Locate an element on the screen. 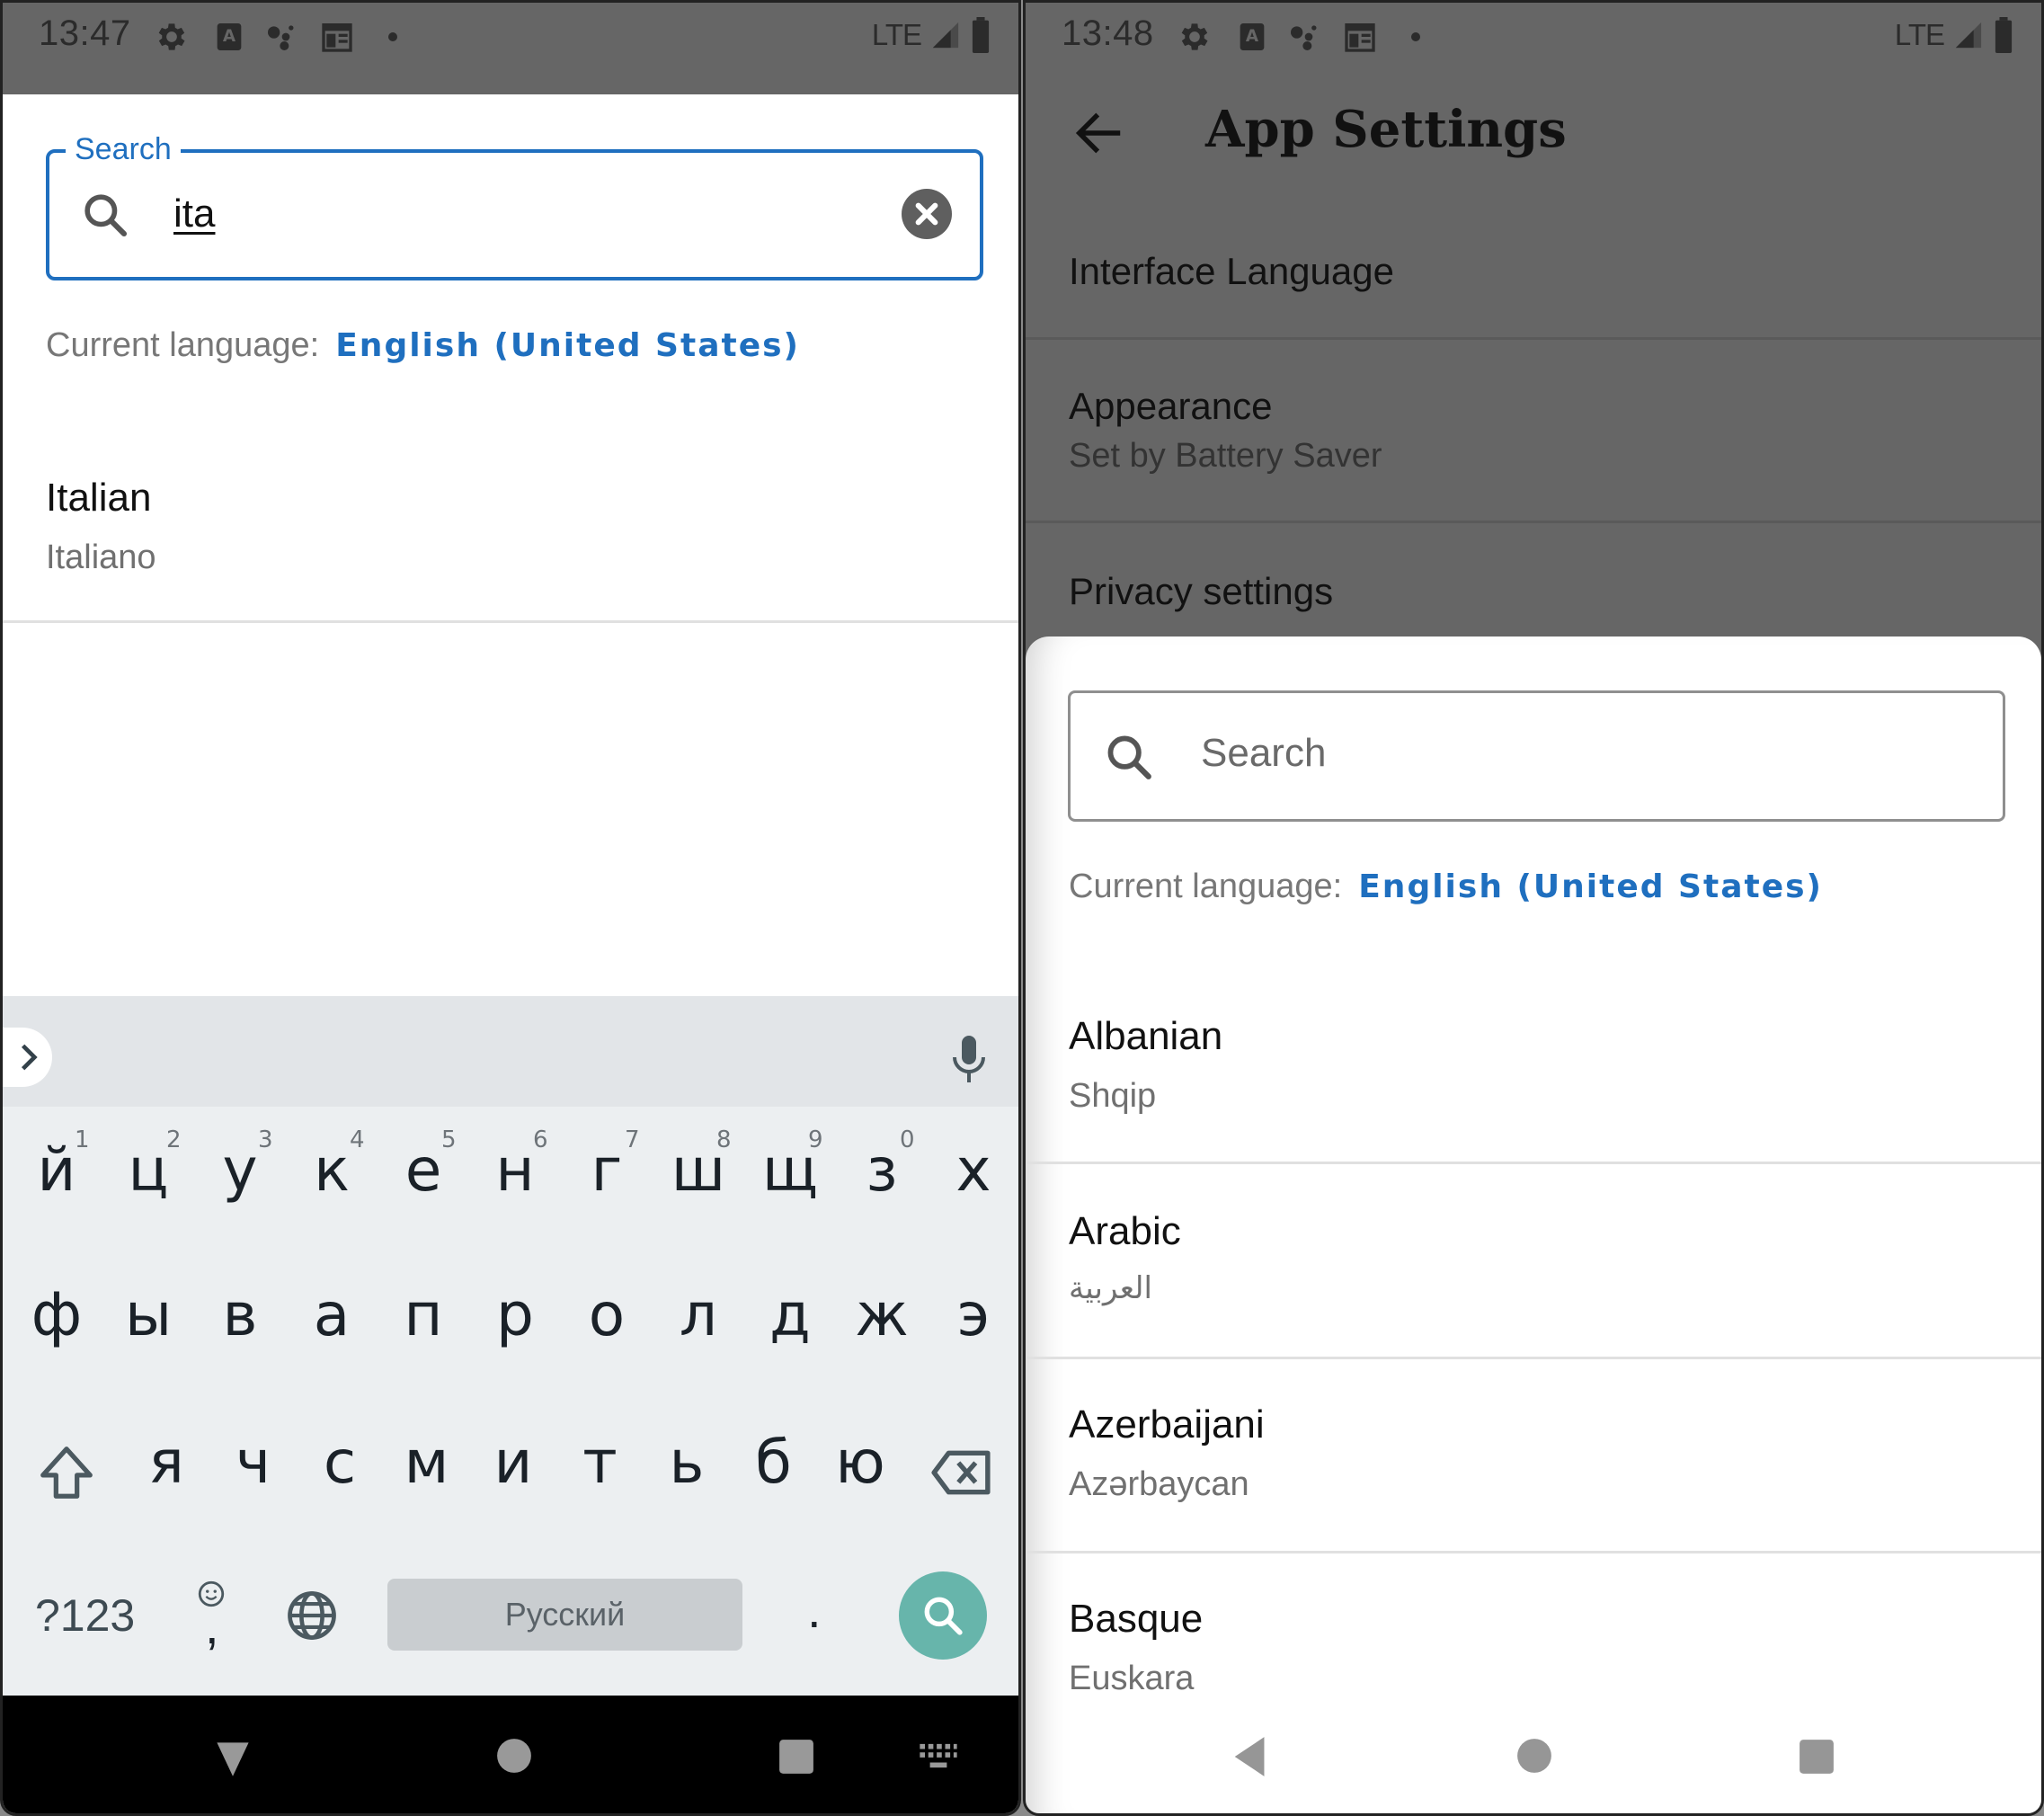 The image size is (2044, 1816). key-х: х is located at coordinates (973, 1170).